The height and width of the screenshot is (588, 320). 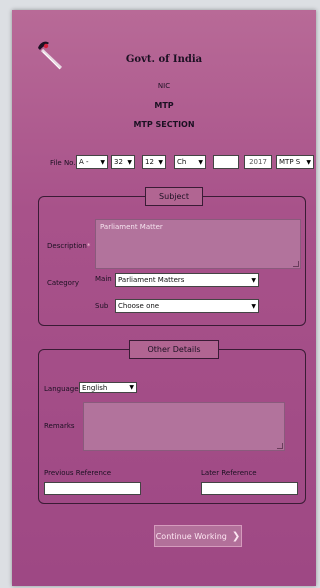 What do you see at coordinates (69, 246) in the screenshot?
I see `description-label: Description*` at bounding box center [69, 246].